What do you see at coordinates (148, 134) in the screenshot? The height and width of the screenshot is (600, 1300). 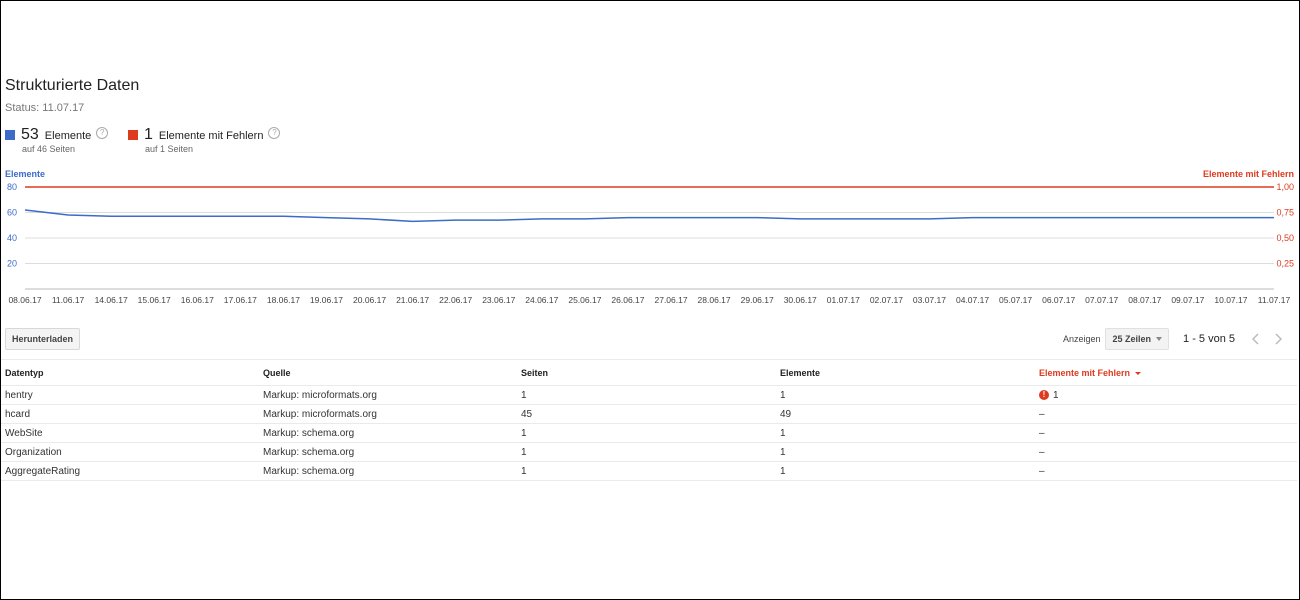 I see `errors-count: 1` at bounding box center [148, 134].